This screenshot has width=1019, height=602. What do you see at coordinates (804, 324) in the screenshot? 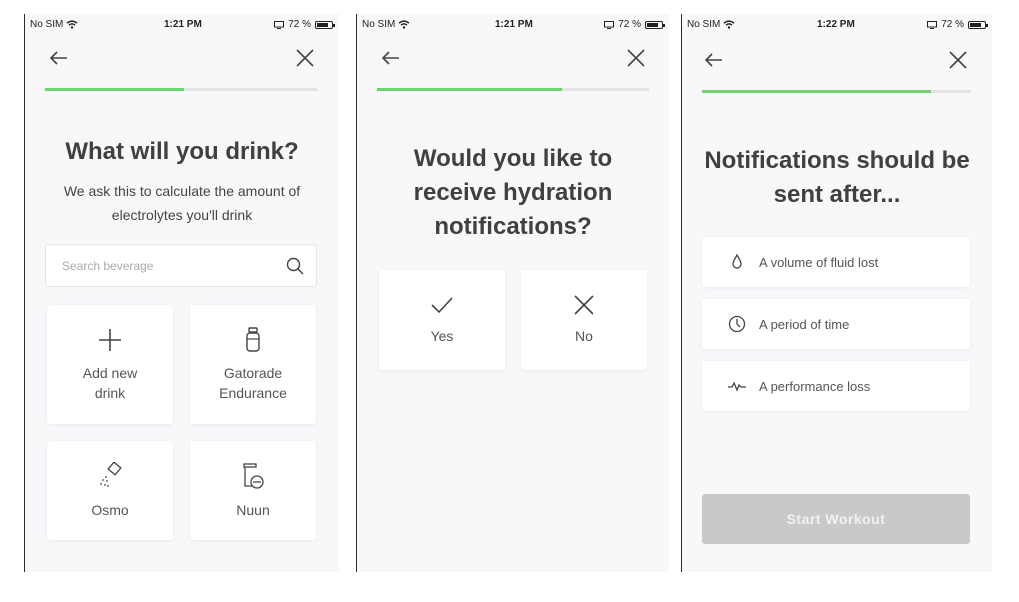
I see `option-label: A period of time` at bounding box center [804, 324].